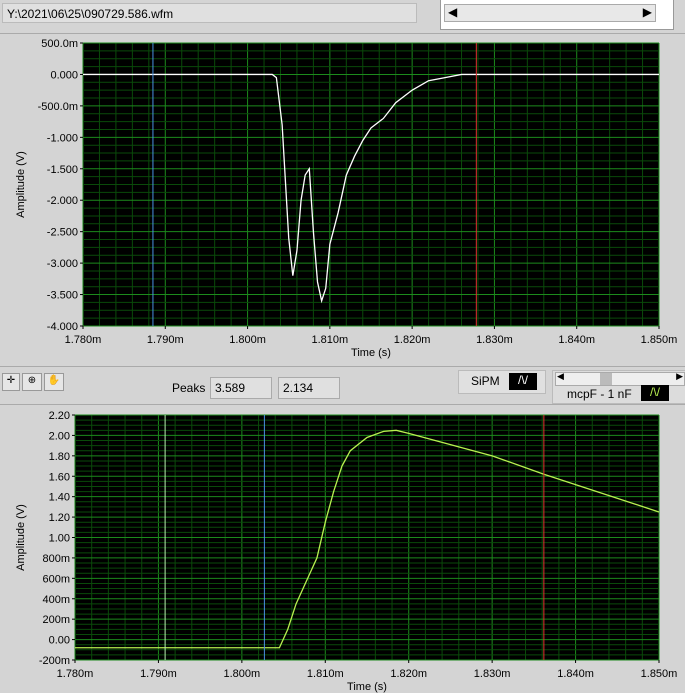  I want to click on peak1-field: 3.589, so click(241, 388).